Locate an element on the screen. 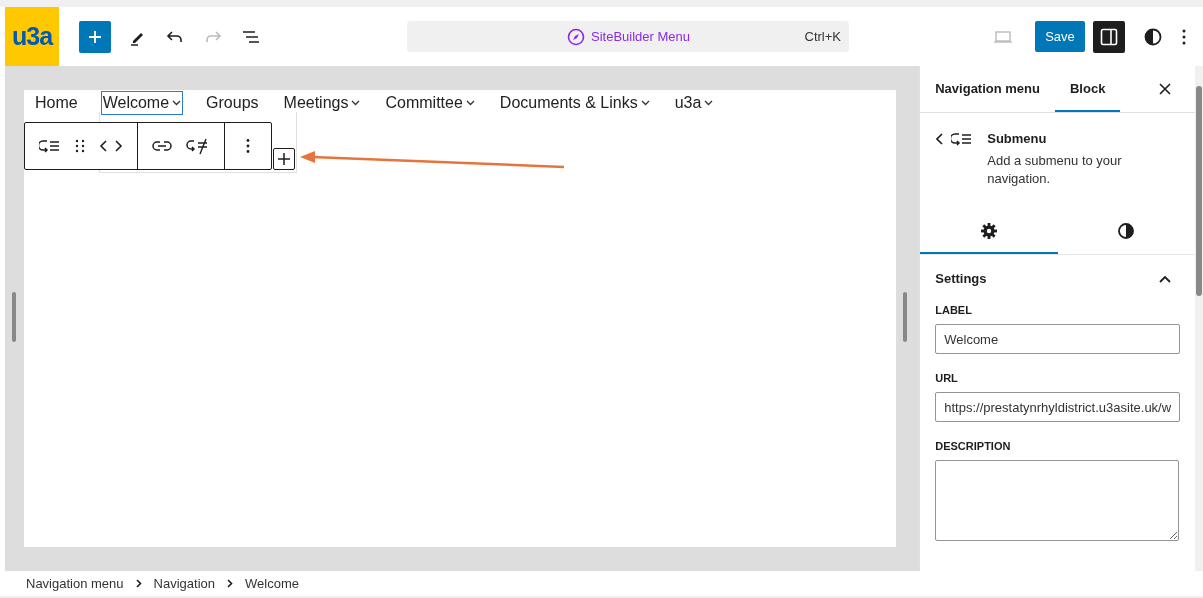  drag-handle-icon is located at coordinates (80, 146).